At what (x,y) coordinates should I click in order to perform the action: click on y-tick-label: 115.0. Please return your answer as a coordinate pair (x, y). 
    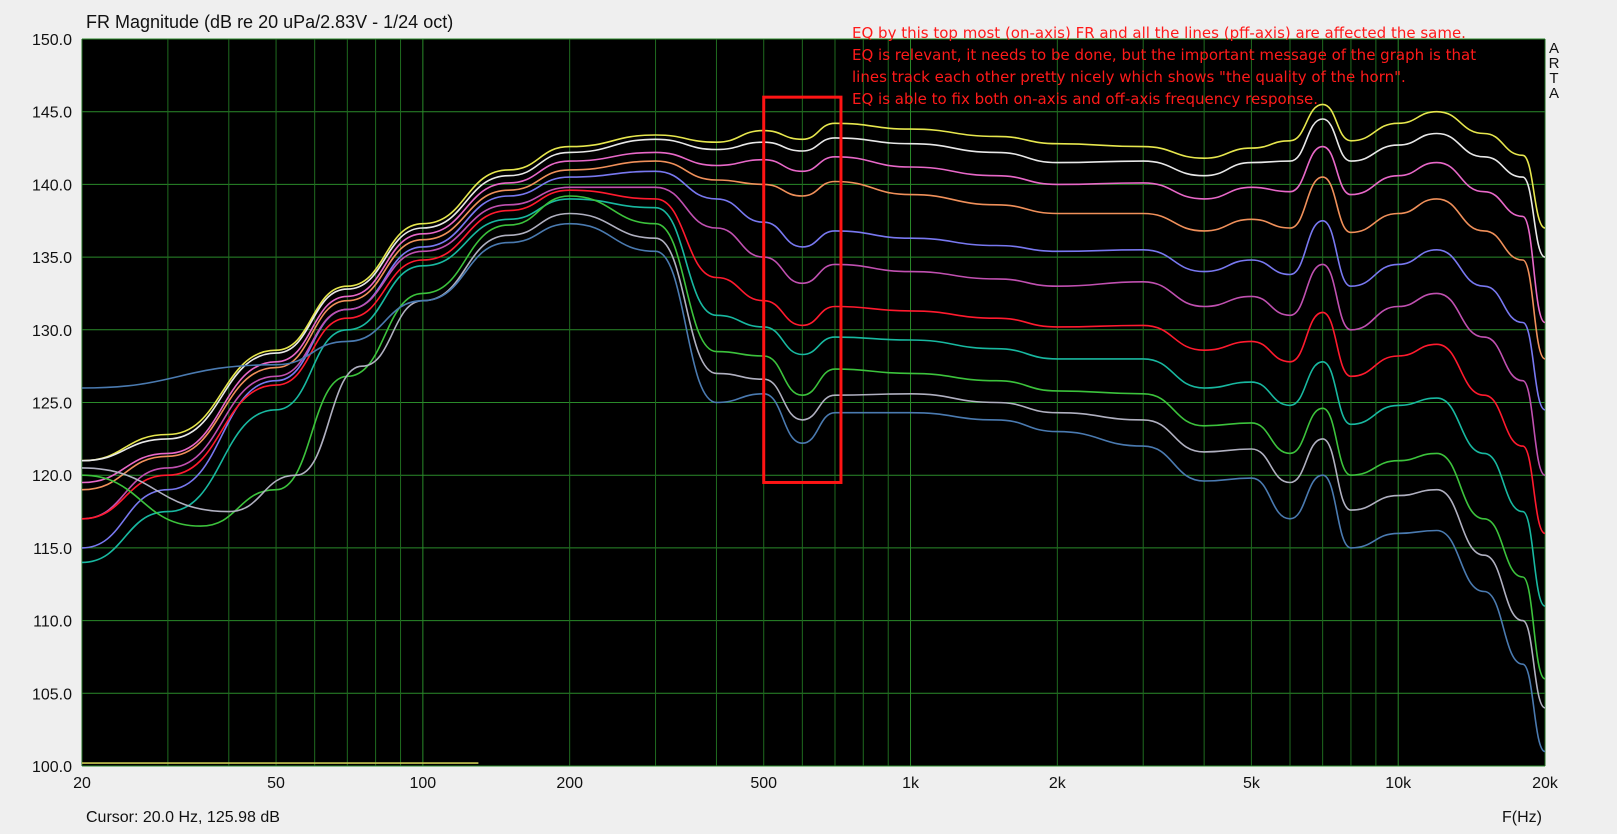
    Looking at the image, I should click on (52, 549).